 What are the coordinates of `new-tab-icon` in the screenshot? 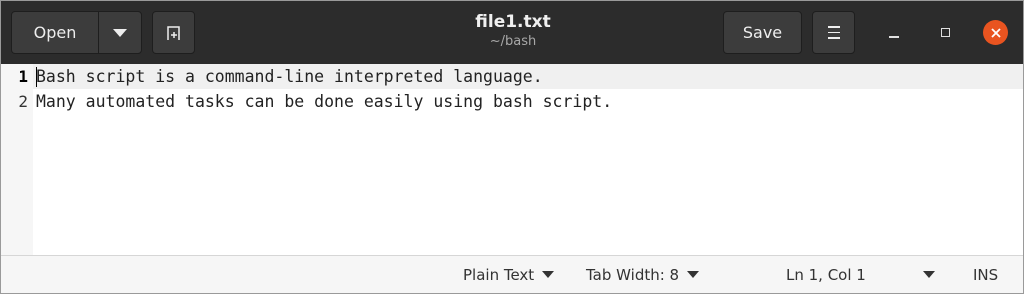 It's located at (173, 32).